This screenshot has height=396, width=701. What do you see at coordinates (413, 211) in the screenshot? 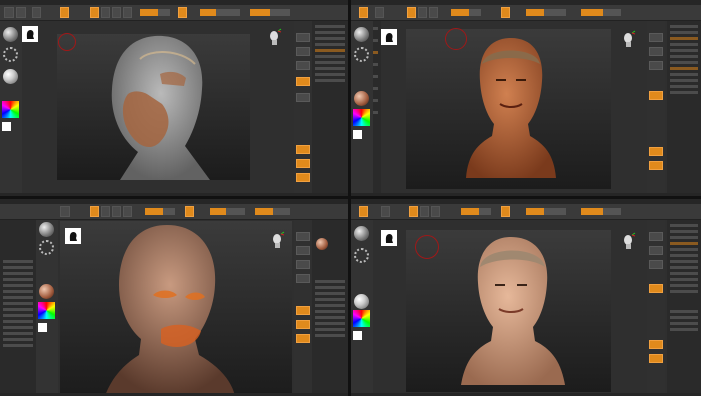
I see `draw-button` at bounding box center [413, 211].